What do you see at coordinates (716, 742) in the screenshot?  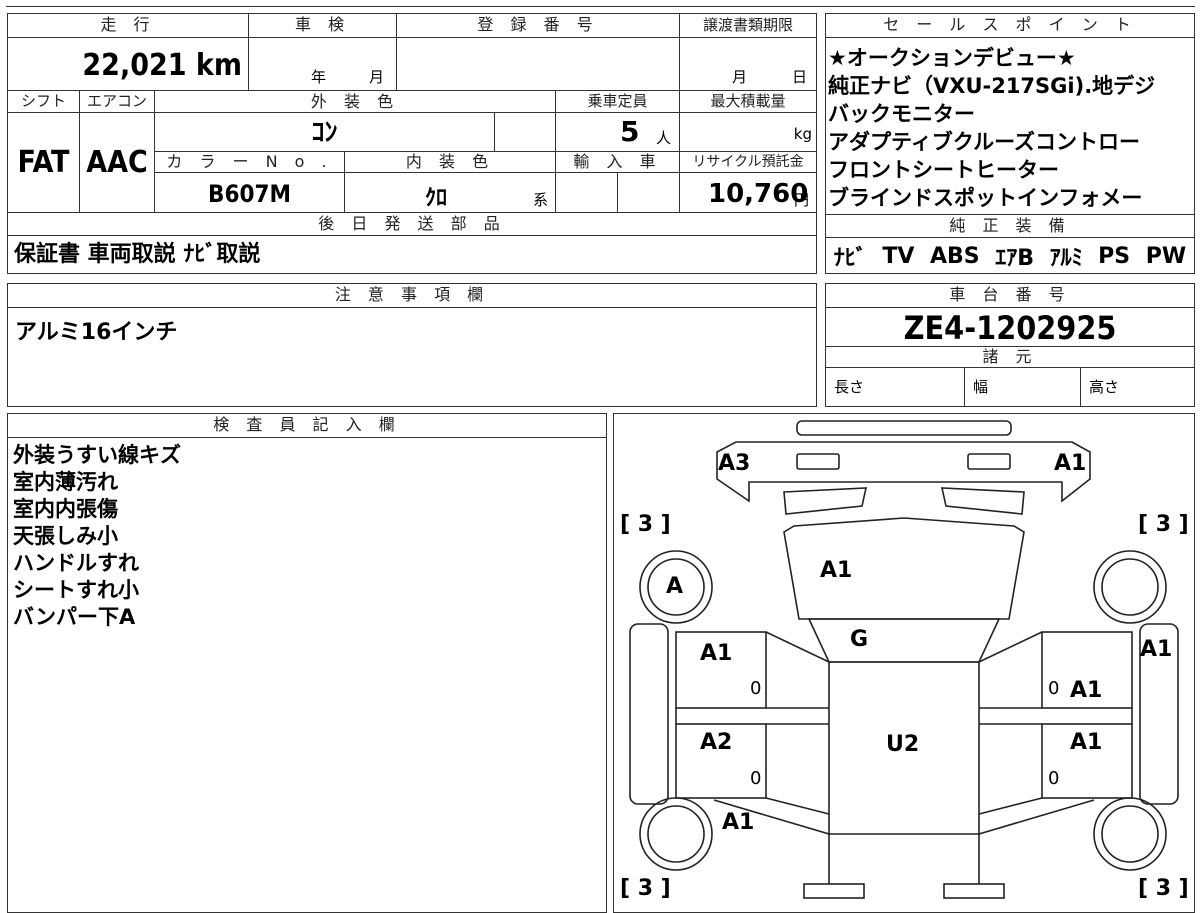 I see `mark-left-rear-door: A2` at bounding box center [716, 742].